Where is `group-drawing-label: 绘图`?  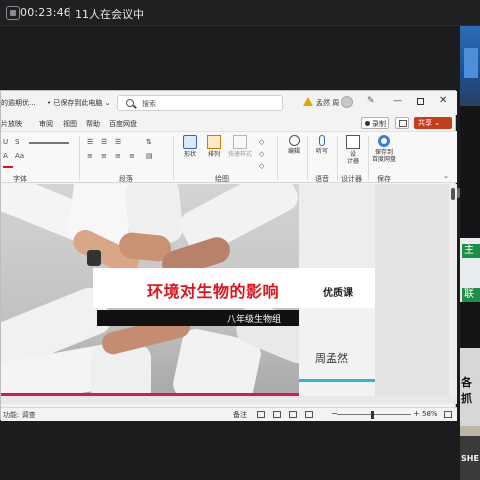
group-drawing-label: 绘图 is located at coordinates (222, 179).